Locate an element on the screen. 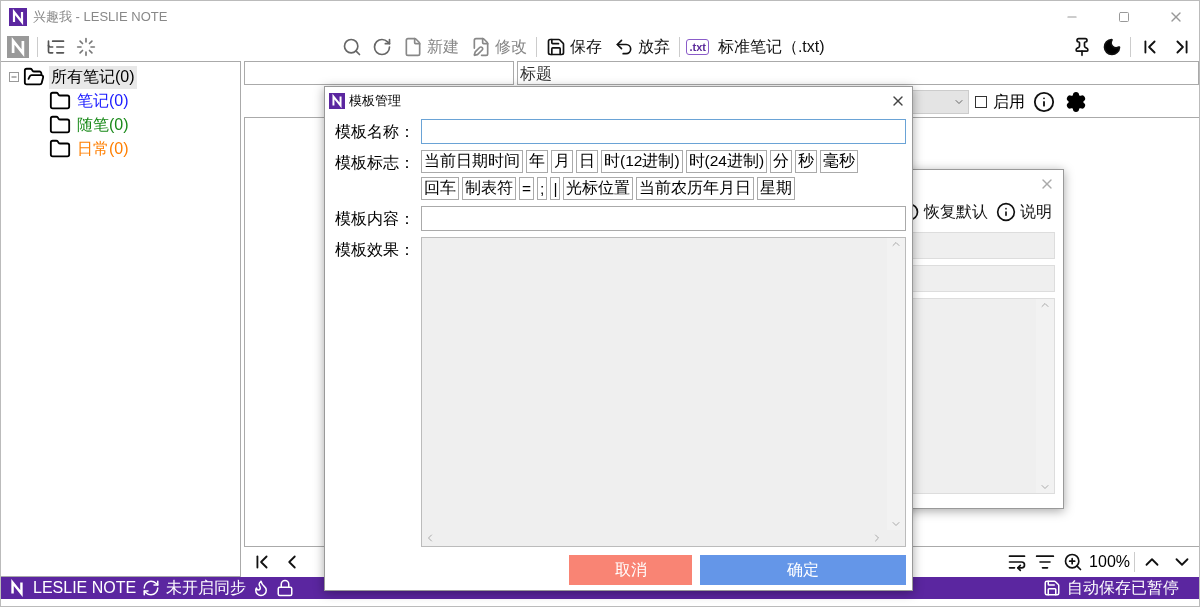 The image size is (1200, 607). discard-button: 放弃 is located at coordinates (642, 47).